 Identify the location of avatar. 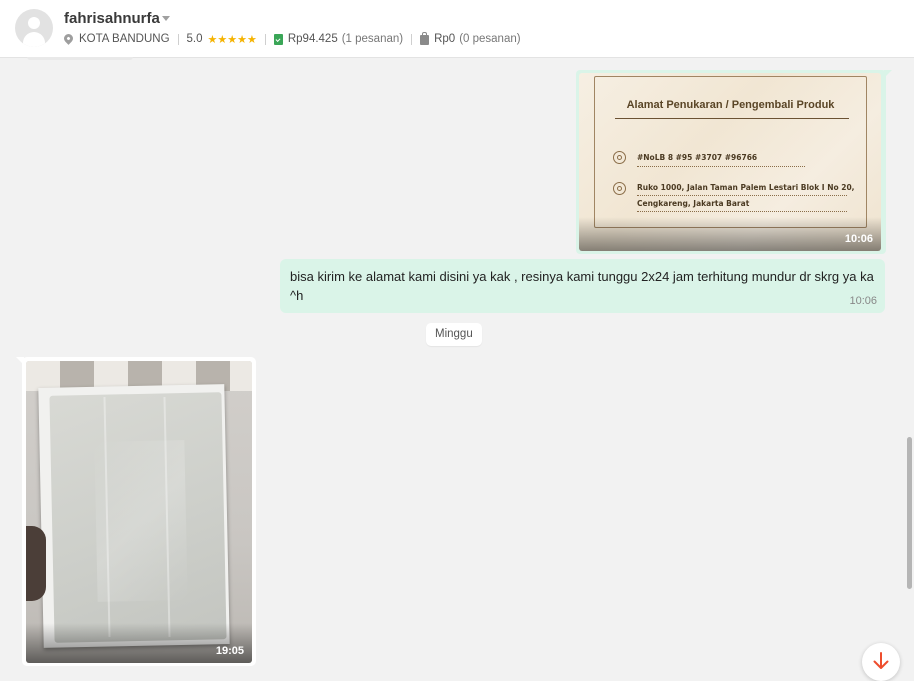
(34, 28).